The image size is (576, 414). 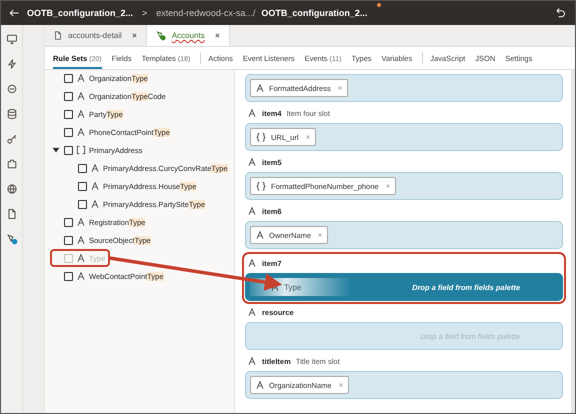 I want to click on brackets-icon, so click(x=81, y=150).